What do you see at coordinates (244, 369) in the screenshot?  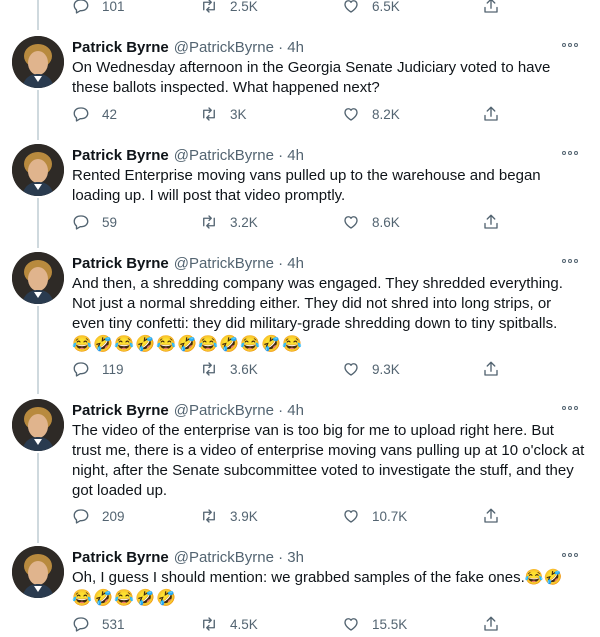 I see `retweet-count: 3.6K` at bounding box center [244, 369].